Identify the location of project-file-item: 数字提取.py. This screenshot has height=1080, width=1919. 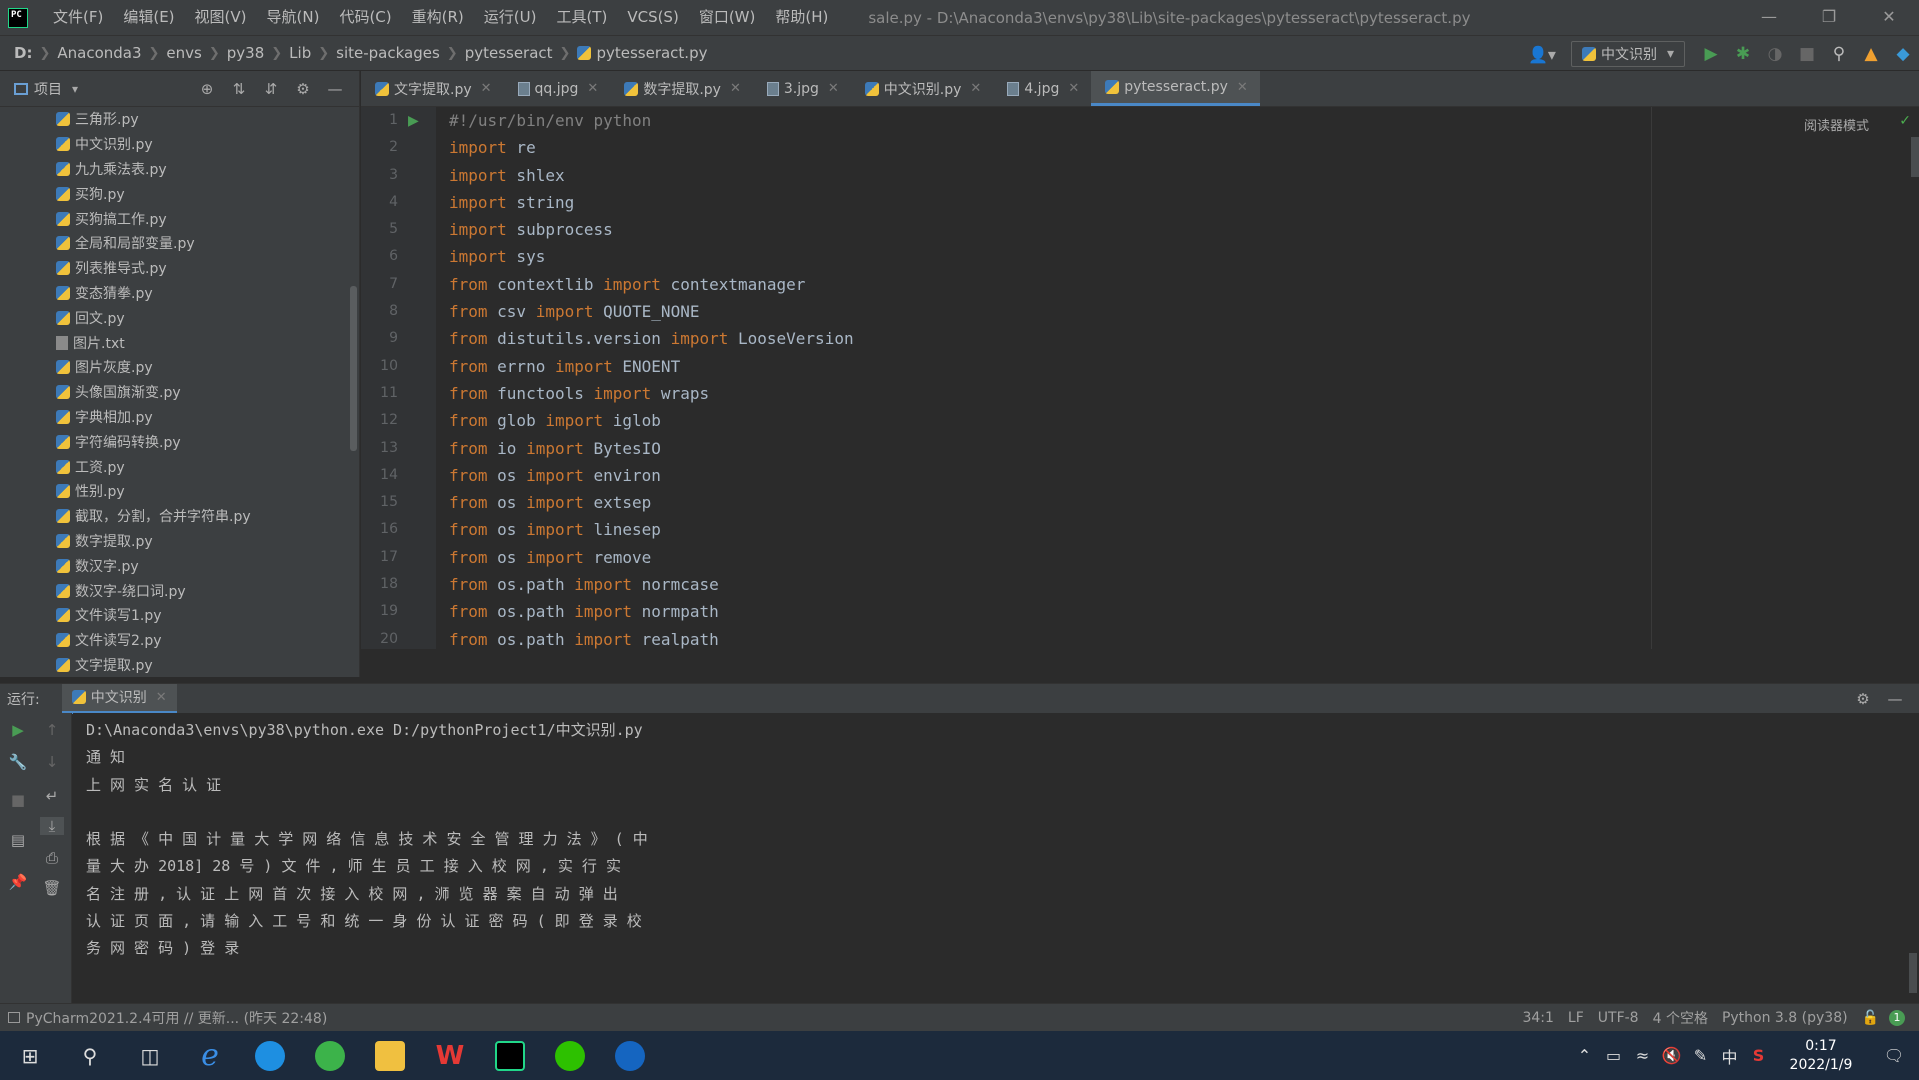
(179, 541).